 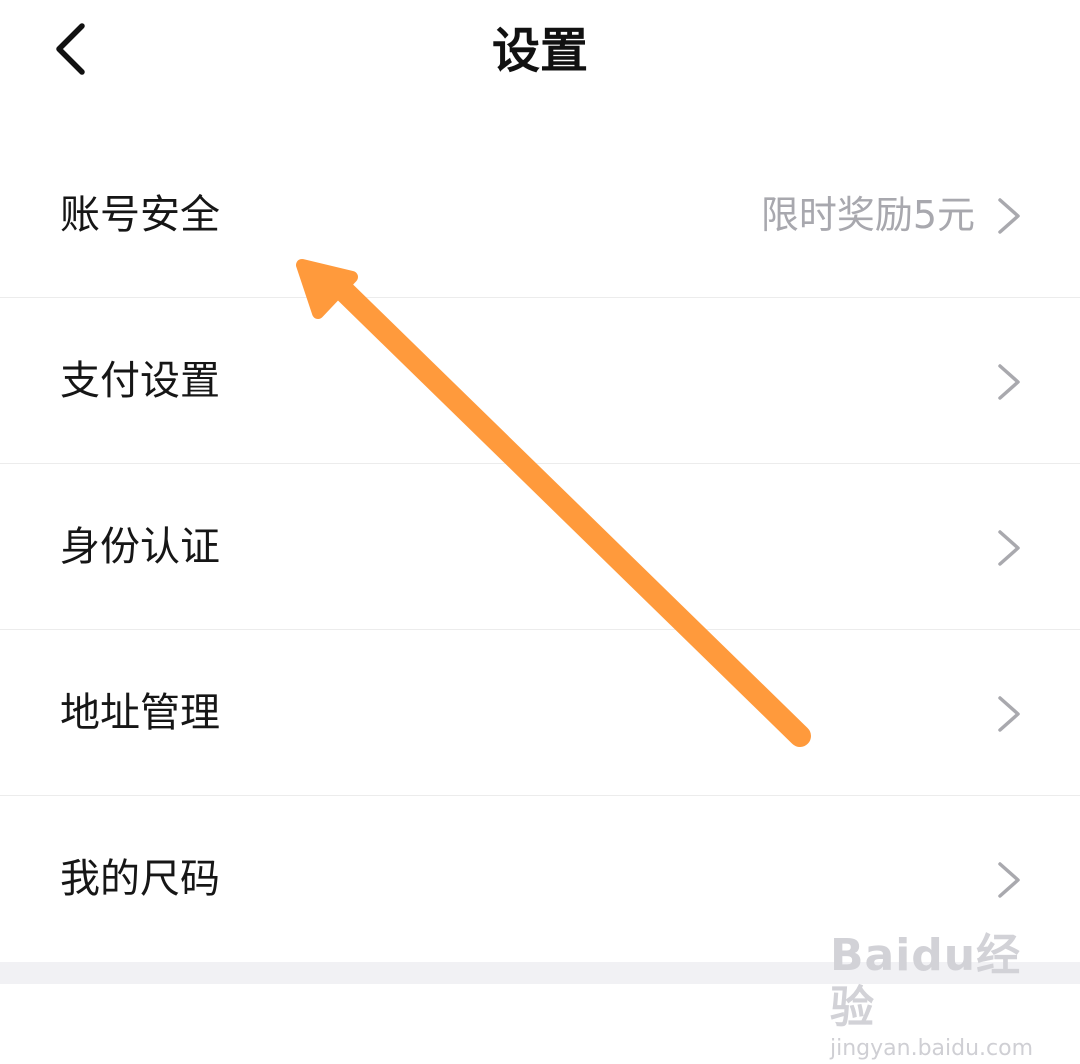 I want to click on settings-item-label: 支付设置, so click(x=140, y=381).